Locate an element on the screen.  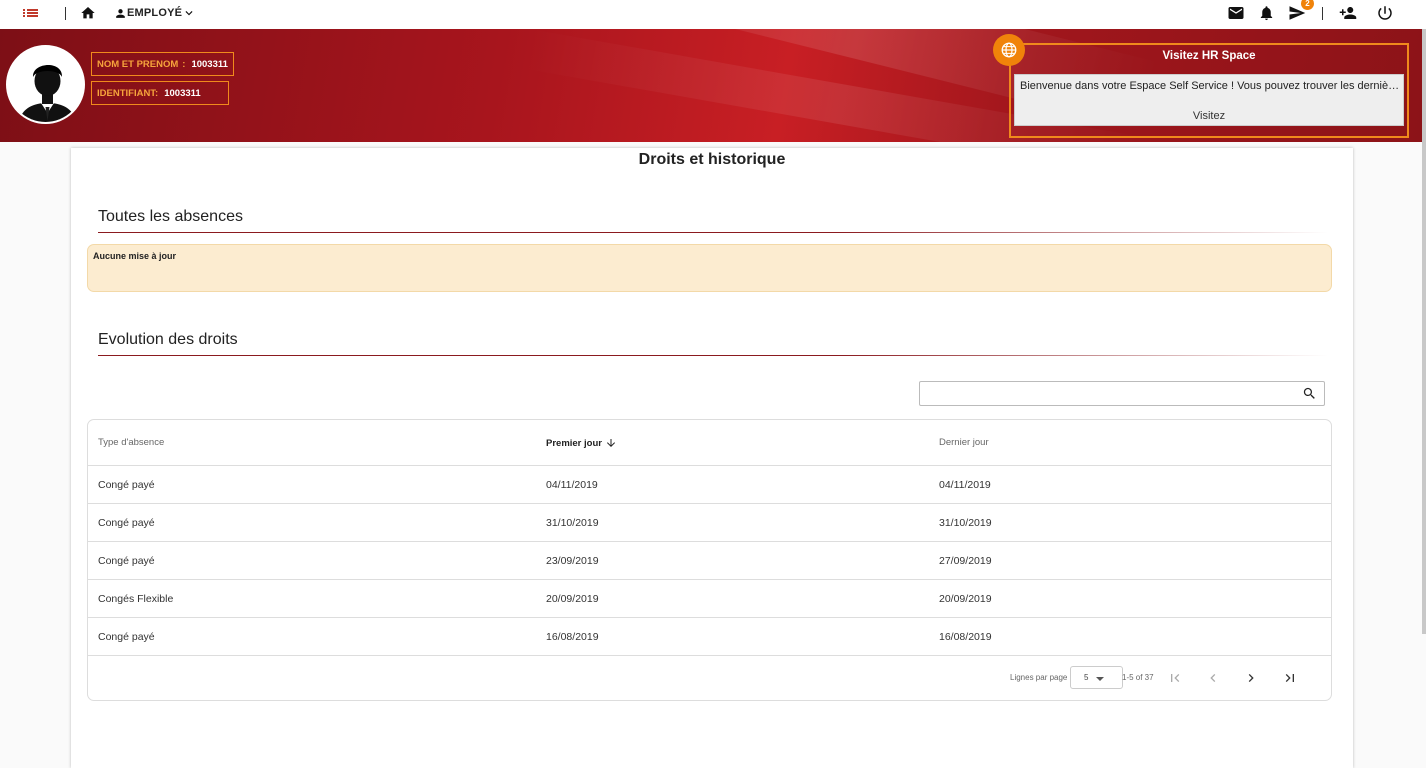
bell-icon is located at coordinates (1266, 13).